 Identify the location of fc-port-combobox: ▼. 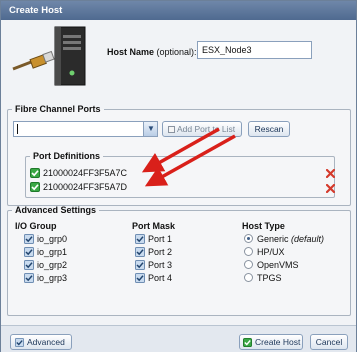
(85, 129).